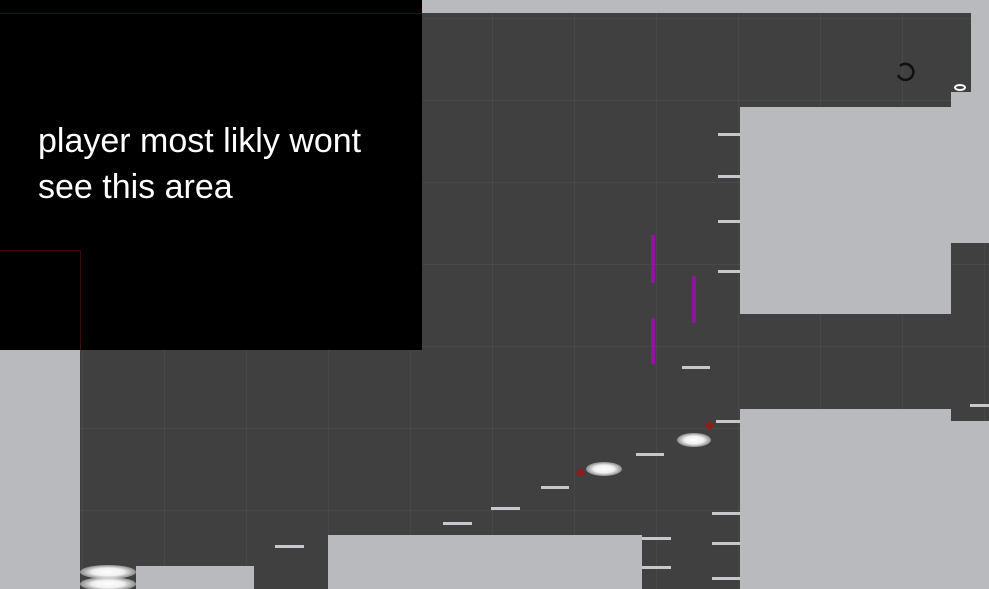 This screenshot has height=589, width=989. Describe the element at coordinates (200, 164) in the screenshot. I see `designer-note: player most likly wont see this area` at that location.